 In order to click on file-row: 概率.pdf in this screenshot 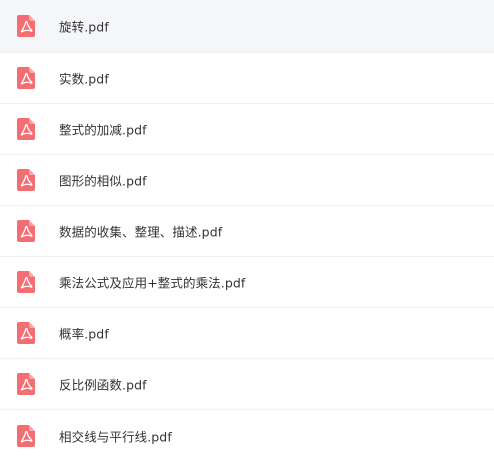, I will do `click(247, 333)`.